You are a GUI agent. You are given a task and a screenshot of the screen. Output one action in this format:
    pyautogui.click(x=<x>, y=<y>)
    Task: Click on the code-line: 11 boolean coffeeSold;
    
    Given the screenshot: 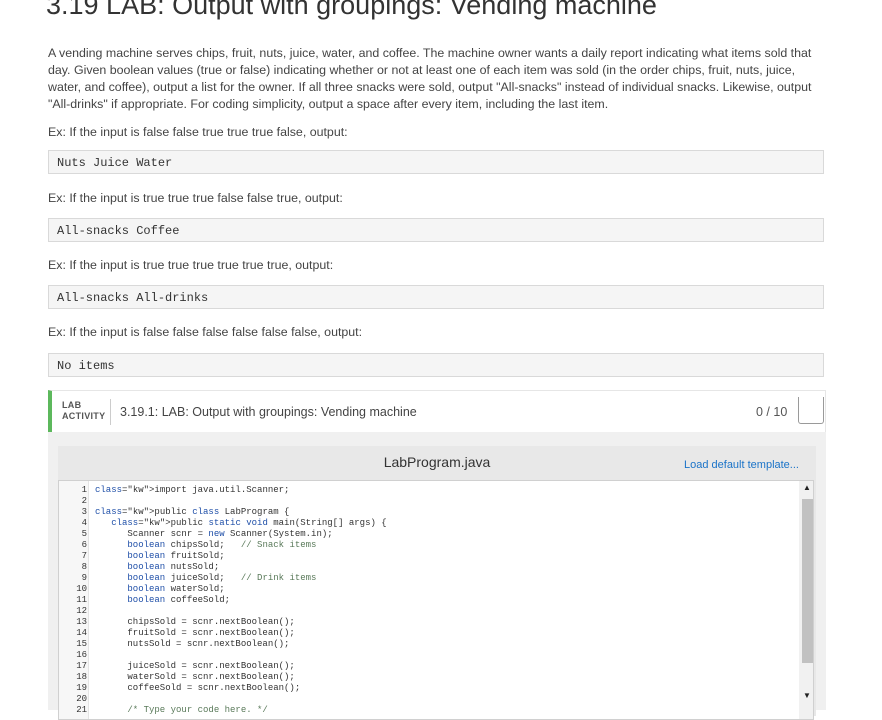 What is the action you would take?
    pyautogui.click(x=144, y=600)
    